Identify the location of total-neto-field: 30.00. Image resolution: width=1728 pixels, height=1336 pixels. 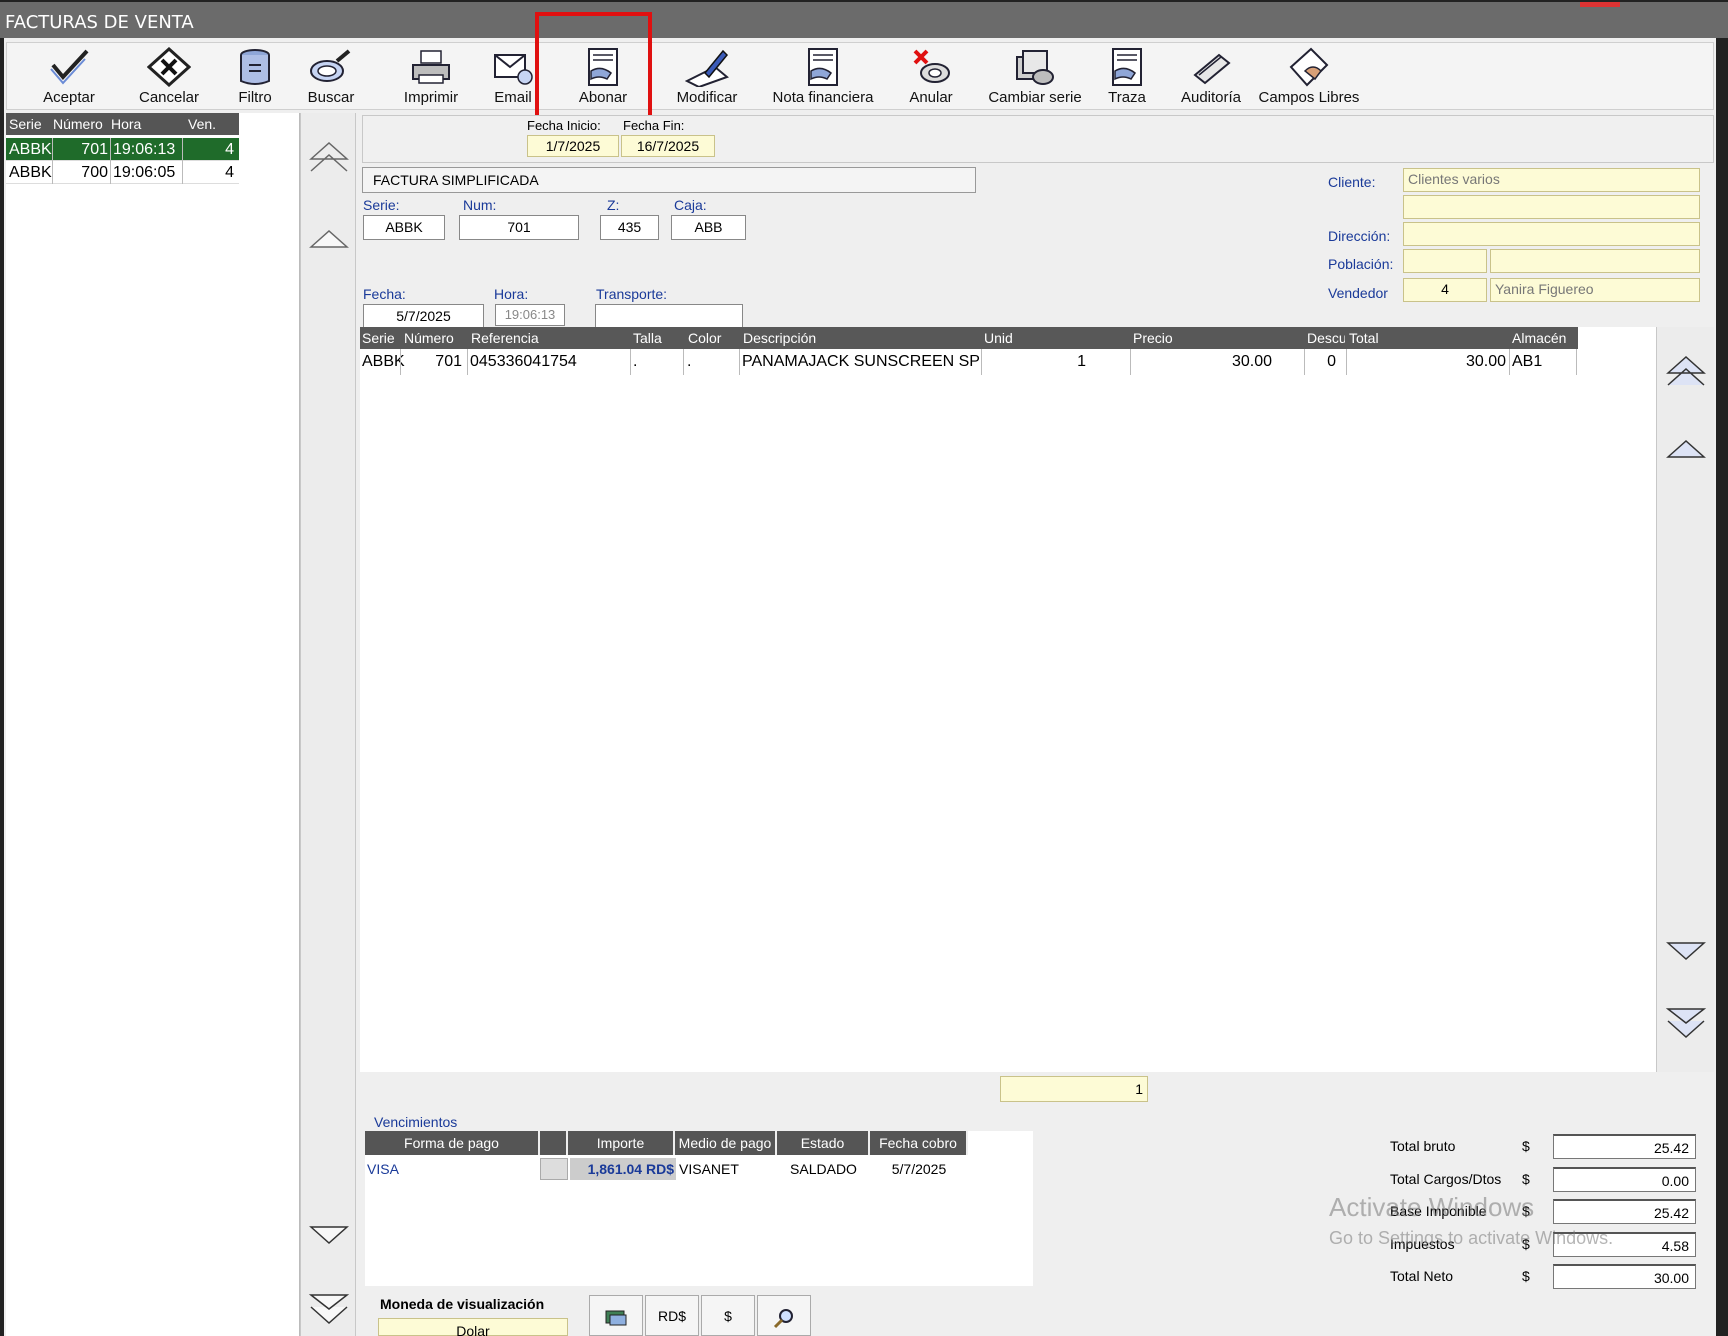
(1624, 1276).